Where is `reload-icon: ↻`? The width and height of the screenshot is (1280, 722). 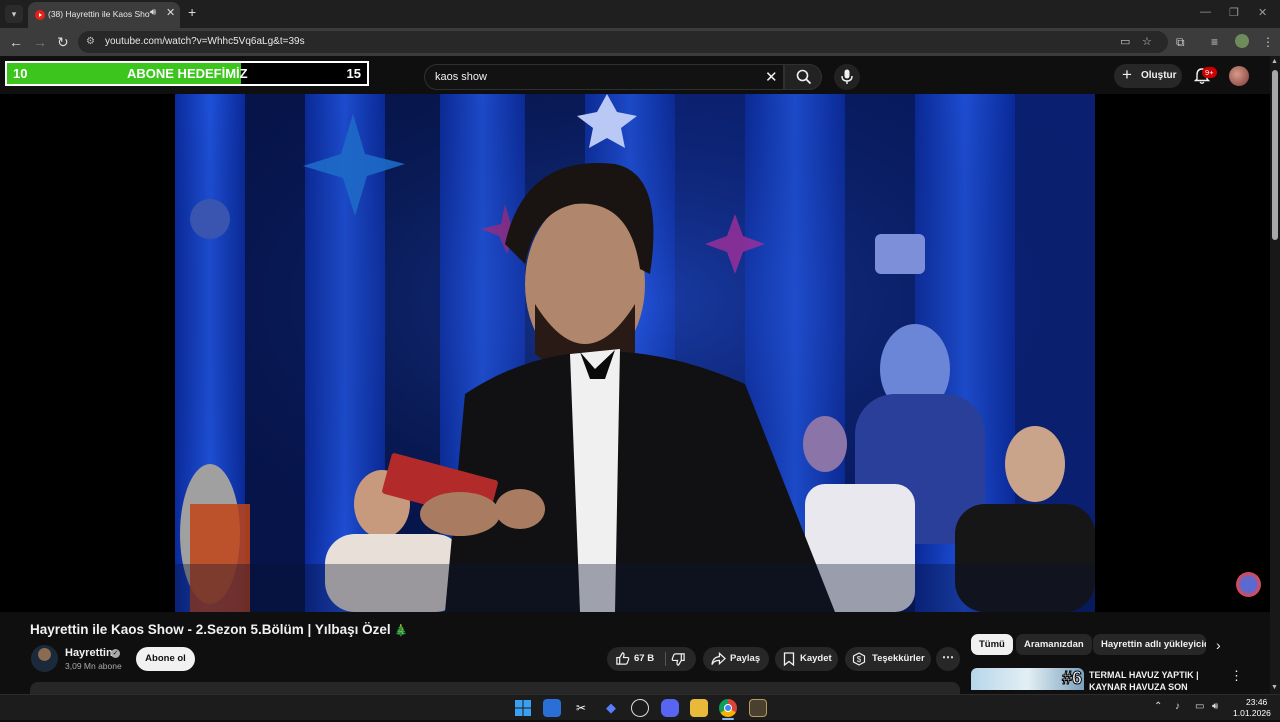 reload-icon: ↻ is located at coordinates (63, 42).